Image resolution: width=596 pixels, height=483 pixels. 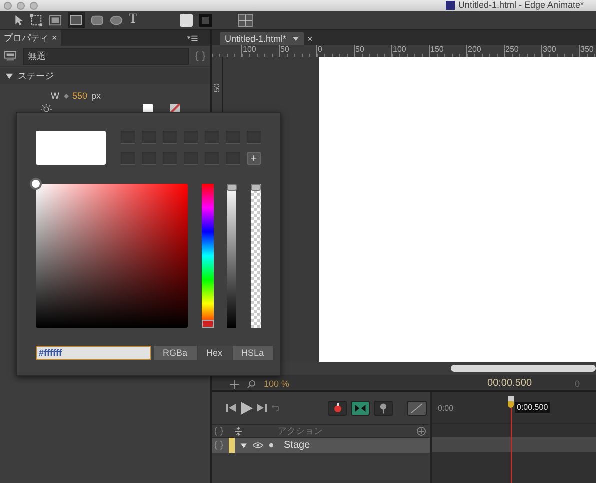 What do you see at coordinates (231, 408) in the screenshot?
I see `skip-back-icon` at bounding box center [231, 408].